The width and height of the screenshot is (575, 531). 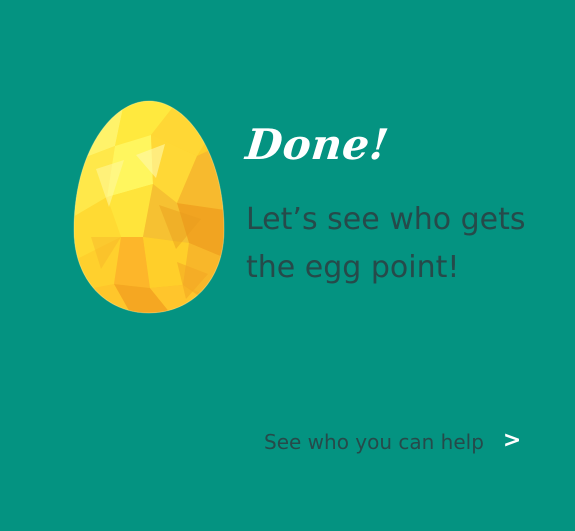 What do you see at coordinates (353, 267) in the screenshot?
I see `completion-message-line-2: the egg point!` at bounding box center [353, 267].